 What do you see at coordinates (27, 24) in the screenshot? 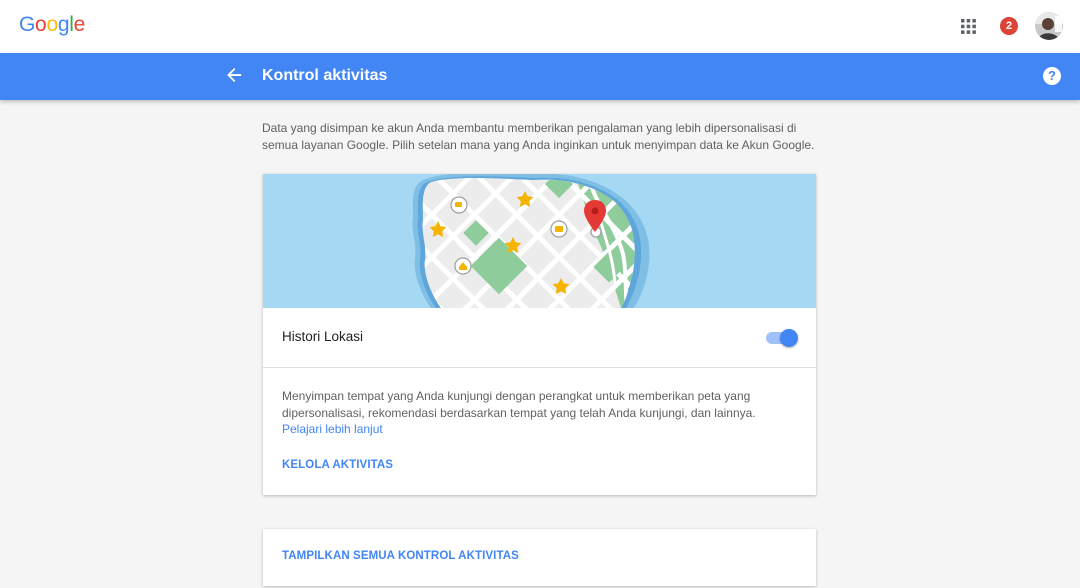
I see `logo-letter: G` at bounding box center [27, 24].